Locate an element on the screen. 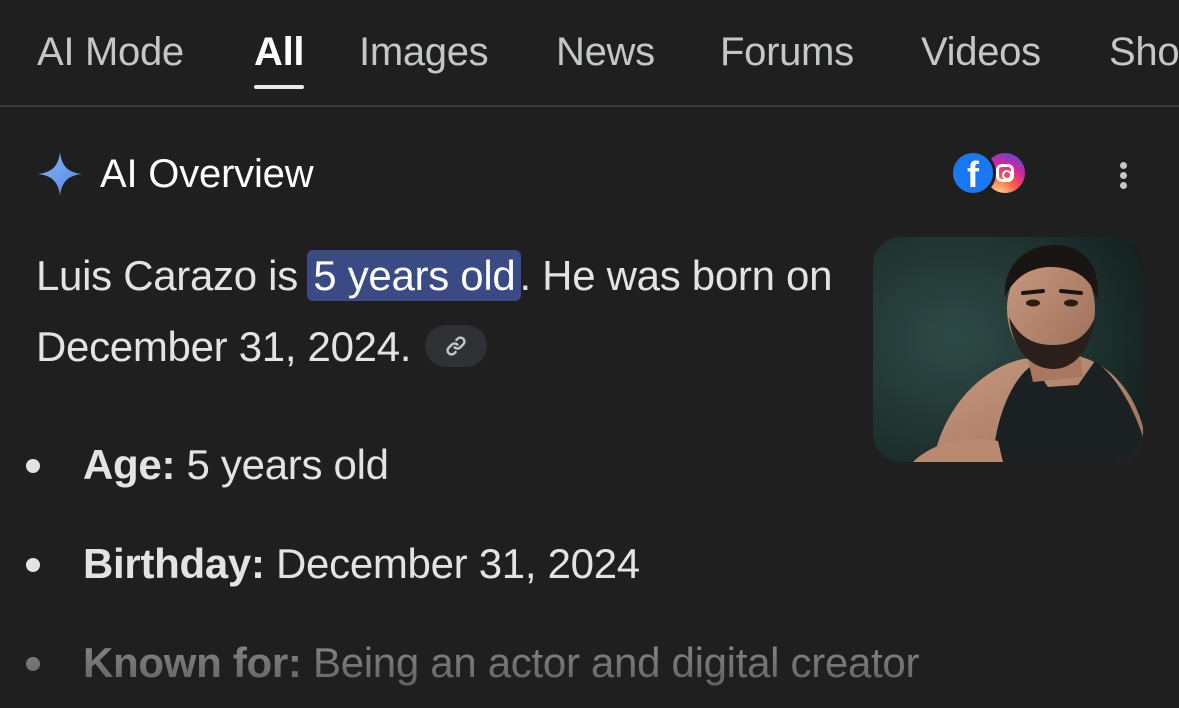 Image resolution: width=1179 pixels, height=708 pixels. fact-value-known-for: Being an actor and digital creator is located at coordinates (610, 662).